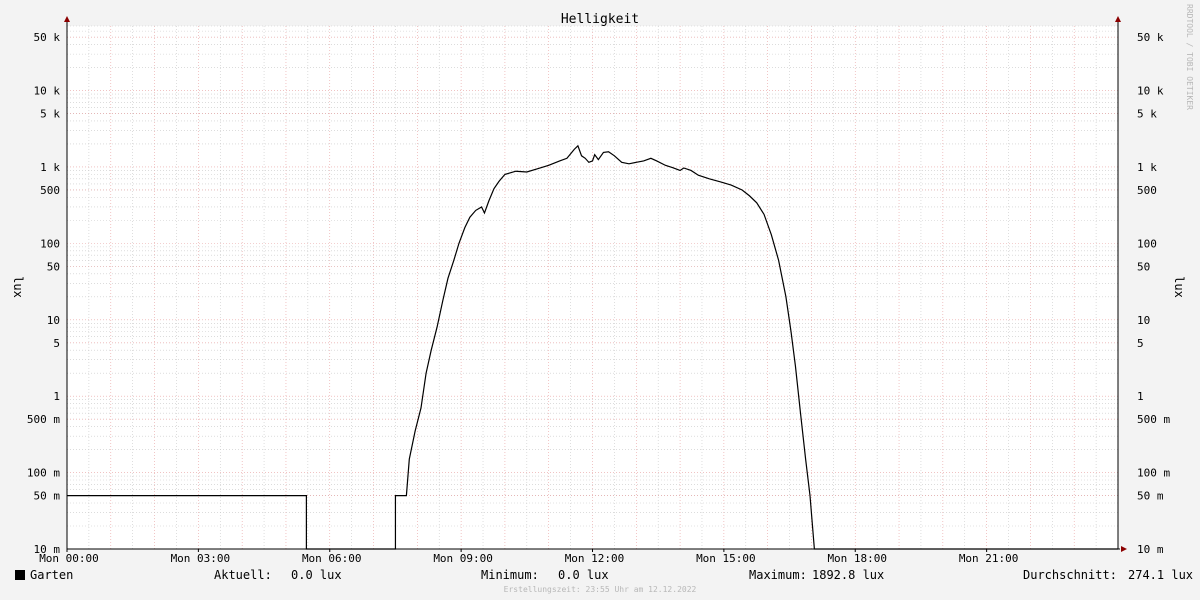 The image size is (1200, 600). What do you see at coordinates (1189, 57) in the screenshot?
I see `watermark: RRDTOOL / TOBI OETIKER` at bounding box center [1189, 57].